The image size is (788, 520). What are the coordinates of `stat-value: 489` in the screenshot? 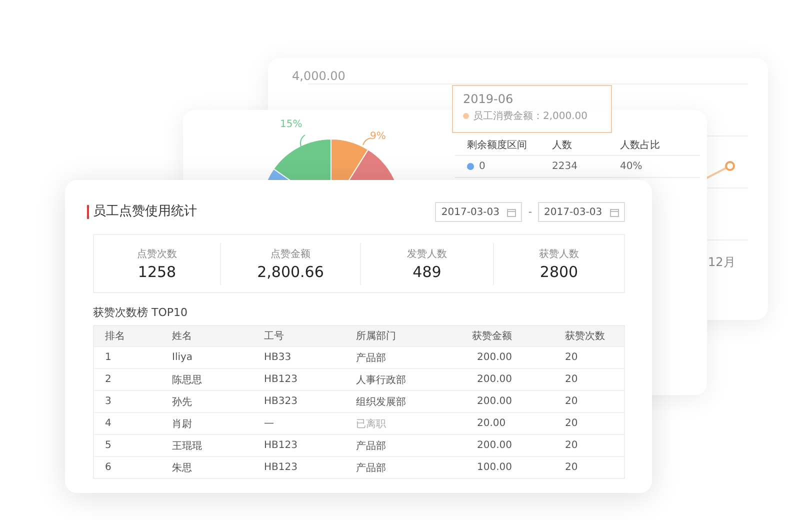 It's located at (427, 271).